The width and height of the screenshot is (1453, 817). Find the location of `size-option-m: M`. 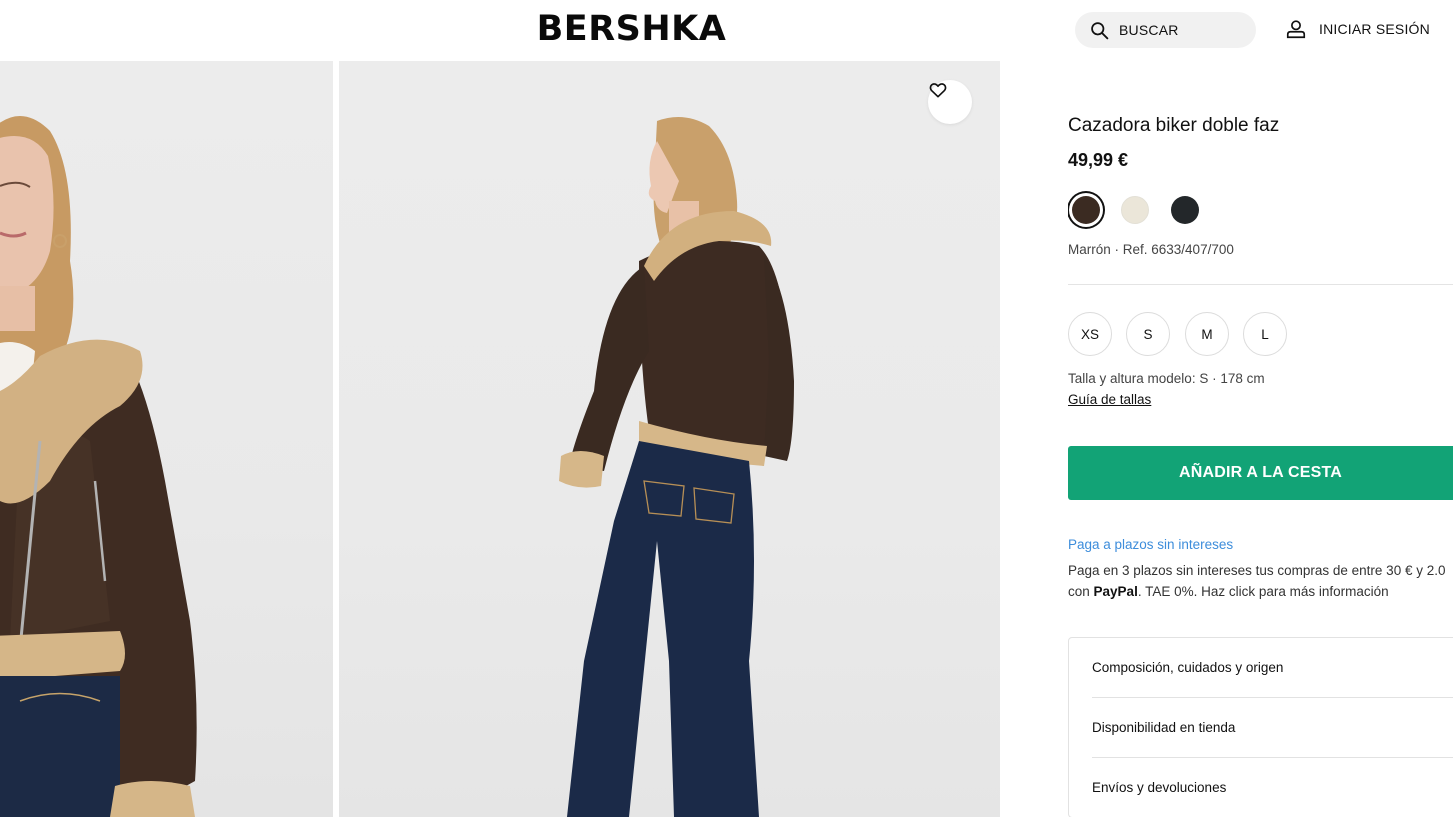

size-option-m: M is located at coordinates (1207, 334).